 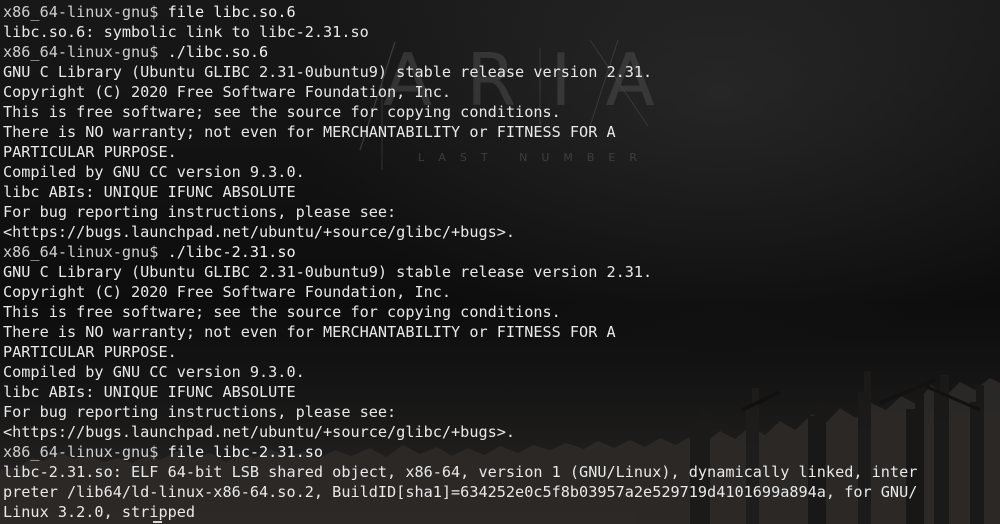 I want to click on terminal-line-command: x86_64-linux-gnu$ ./libc.so.6, so click(x=501, y=52).